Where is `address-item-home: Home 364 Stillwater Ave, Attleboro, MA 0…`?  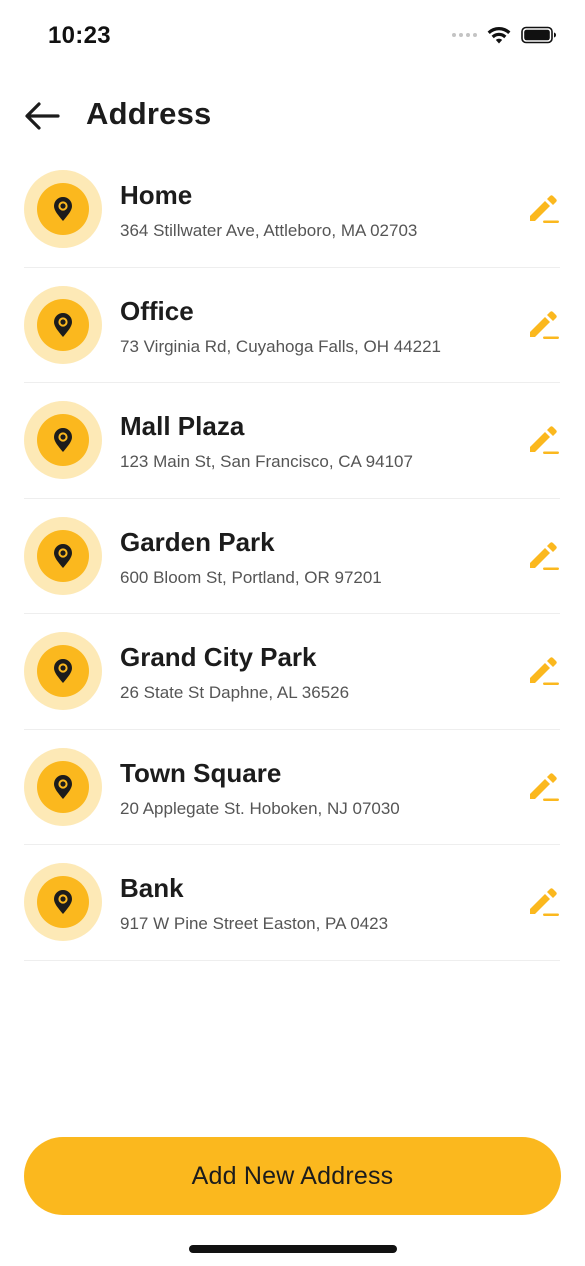 address-item-home: Home 364 Stillwater Ave, Attleboro, MA 0… is located at coordinates (292, 210).